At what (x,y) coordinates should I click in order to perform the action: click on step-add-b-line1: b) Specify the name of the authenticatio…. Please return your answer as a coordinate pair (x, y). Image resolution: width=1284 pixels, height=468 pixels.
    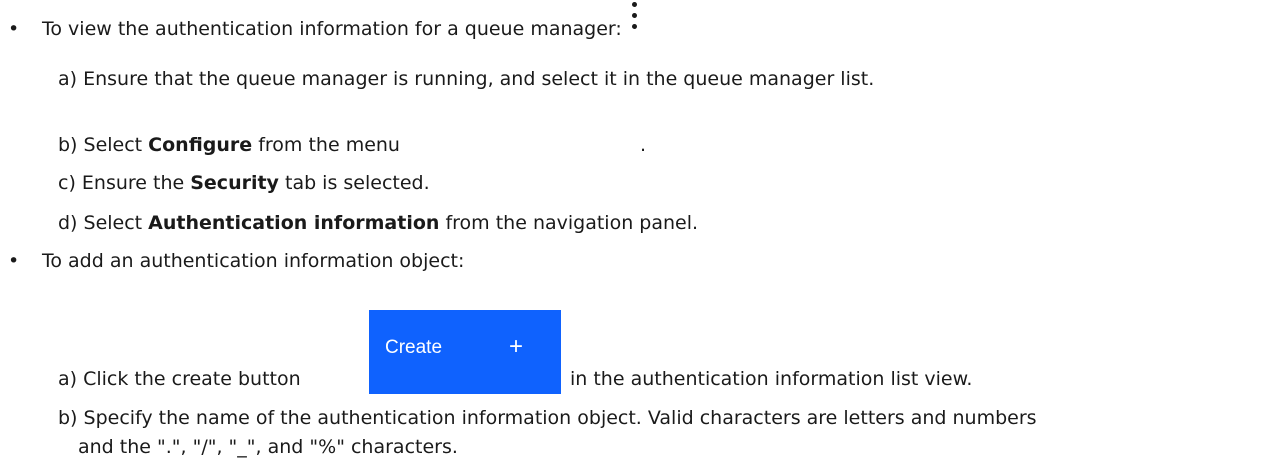
    Looking at the image, I should click on (547, 418).